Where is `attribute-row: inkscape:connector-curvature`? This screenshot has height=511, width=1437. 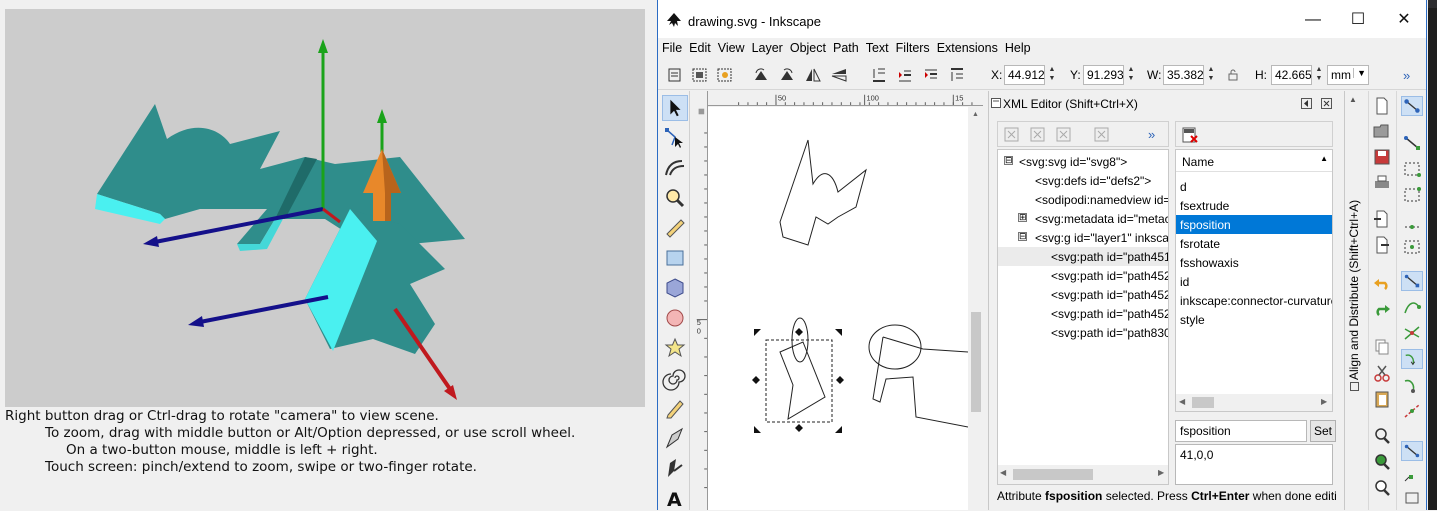 attribute-row: inkscape:connector-curvature is located at coordinates (1254, 300).